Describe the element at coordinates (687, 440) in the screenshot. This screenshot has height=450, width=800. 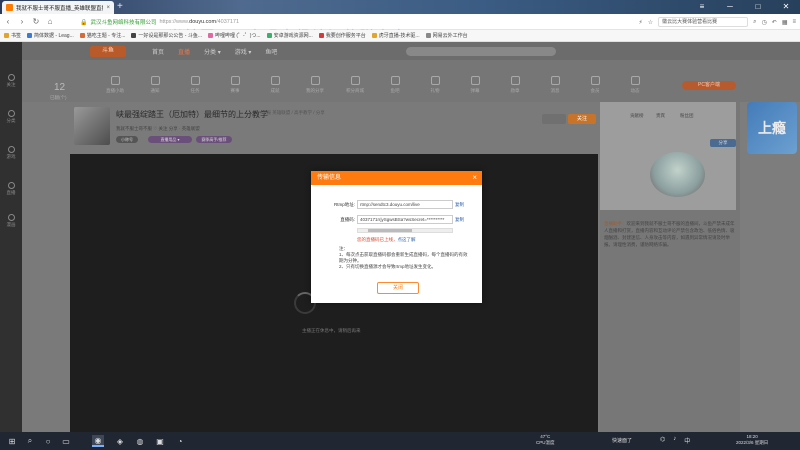
I see `ime-icon: 中` at that location.